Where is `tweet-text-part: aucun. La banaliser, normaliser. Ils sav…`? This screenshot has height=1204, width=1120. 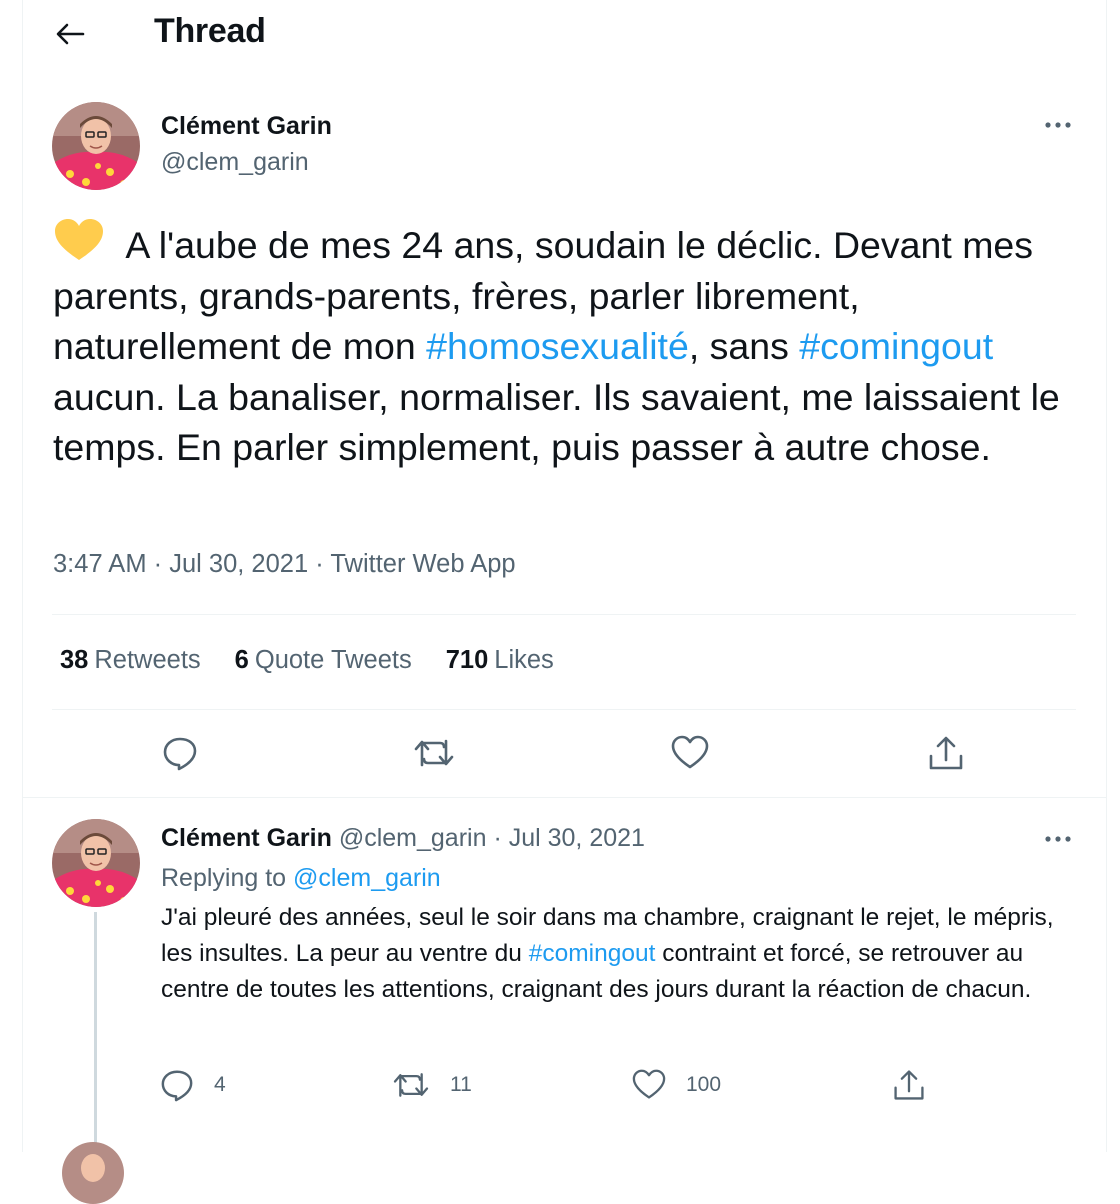 tweet-text-part: aucun. La banaliser, normaliser. Ils sav… is located at coordinates (556, 422).